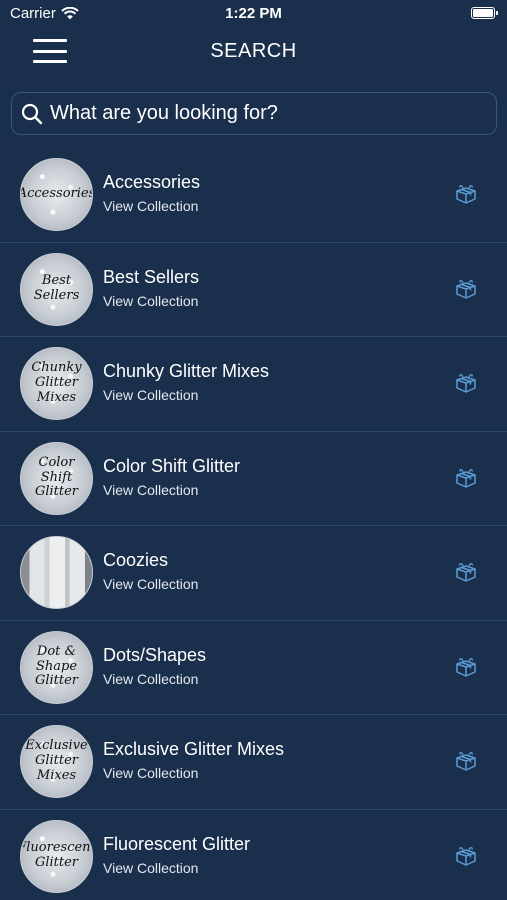 The height and width of the screenshot is (900, 507). I want to click on status-bar: Carrier 1:22 PM, so click(253, 14).